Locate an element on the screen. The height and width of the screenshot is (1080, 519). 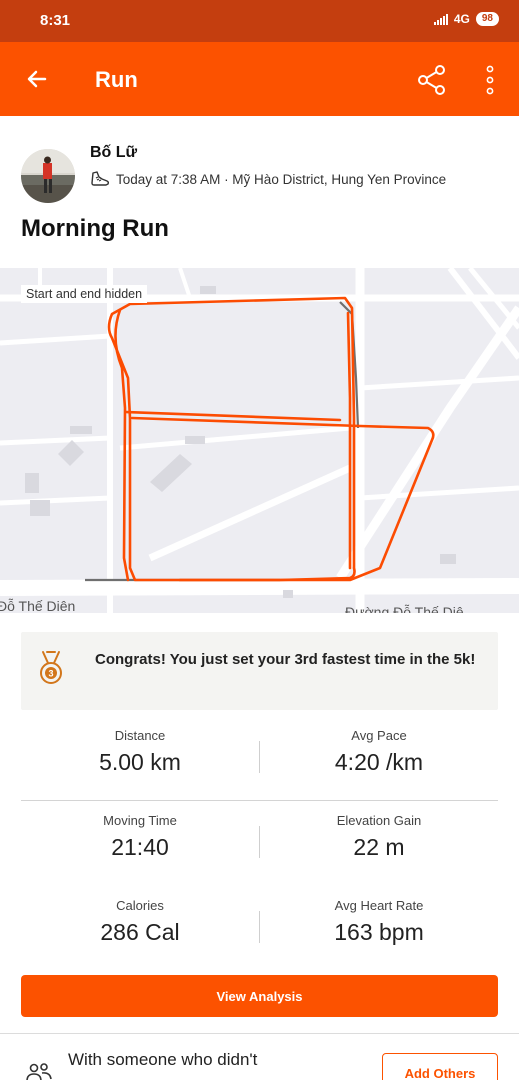
view-analysis-button: View Analysis is located at coordinates (259, 996).